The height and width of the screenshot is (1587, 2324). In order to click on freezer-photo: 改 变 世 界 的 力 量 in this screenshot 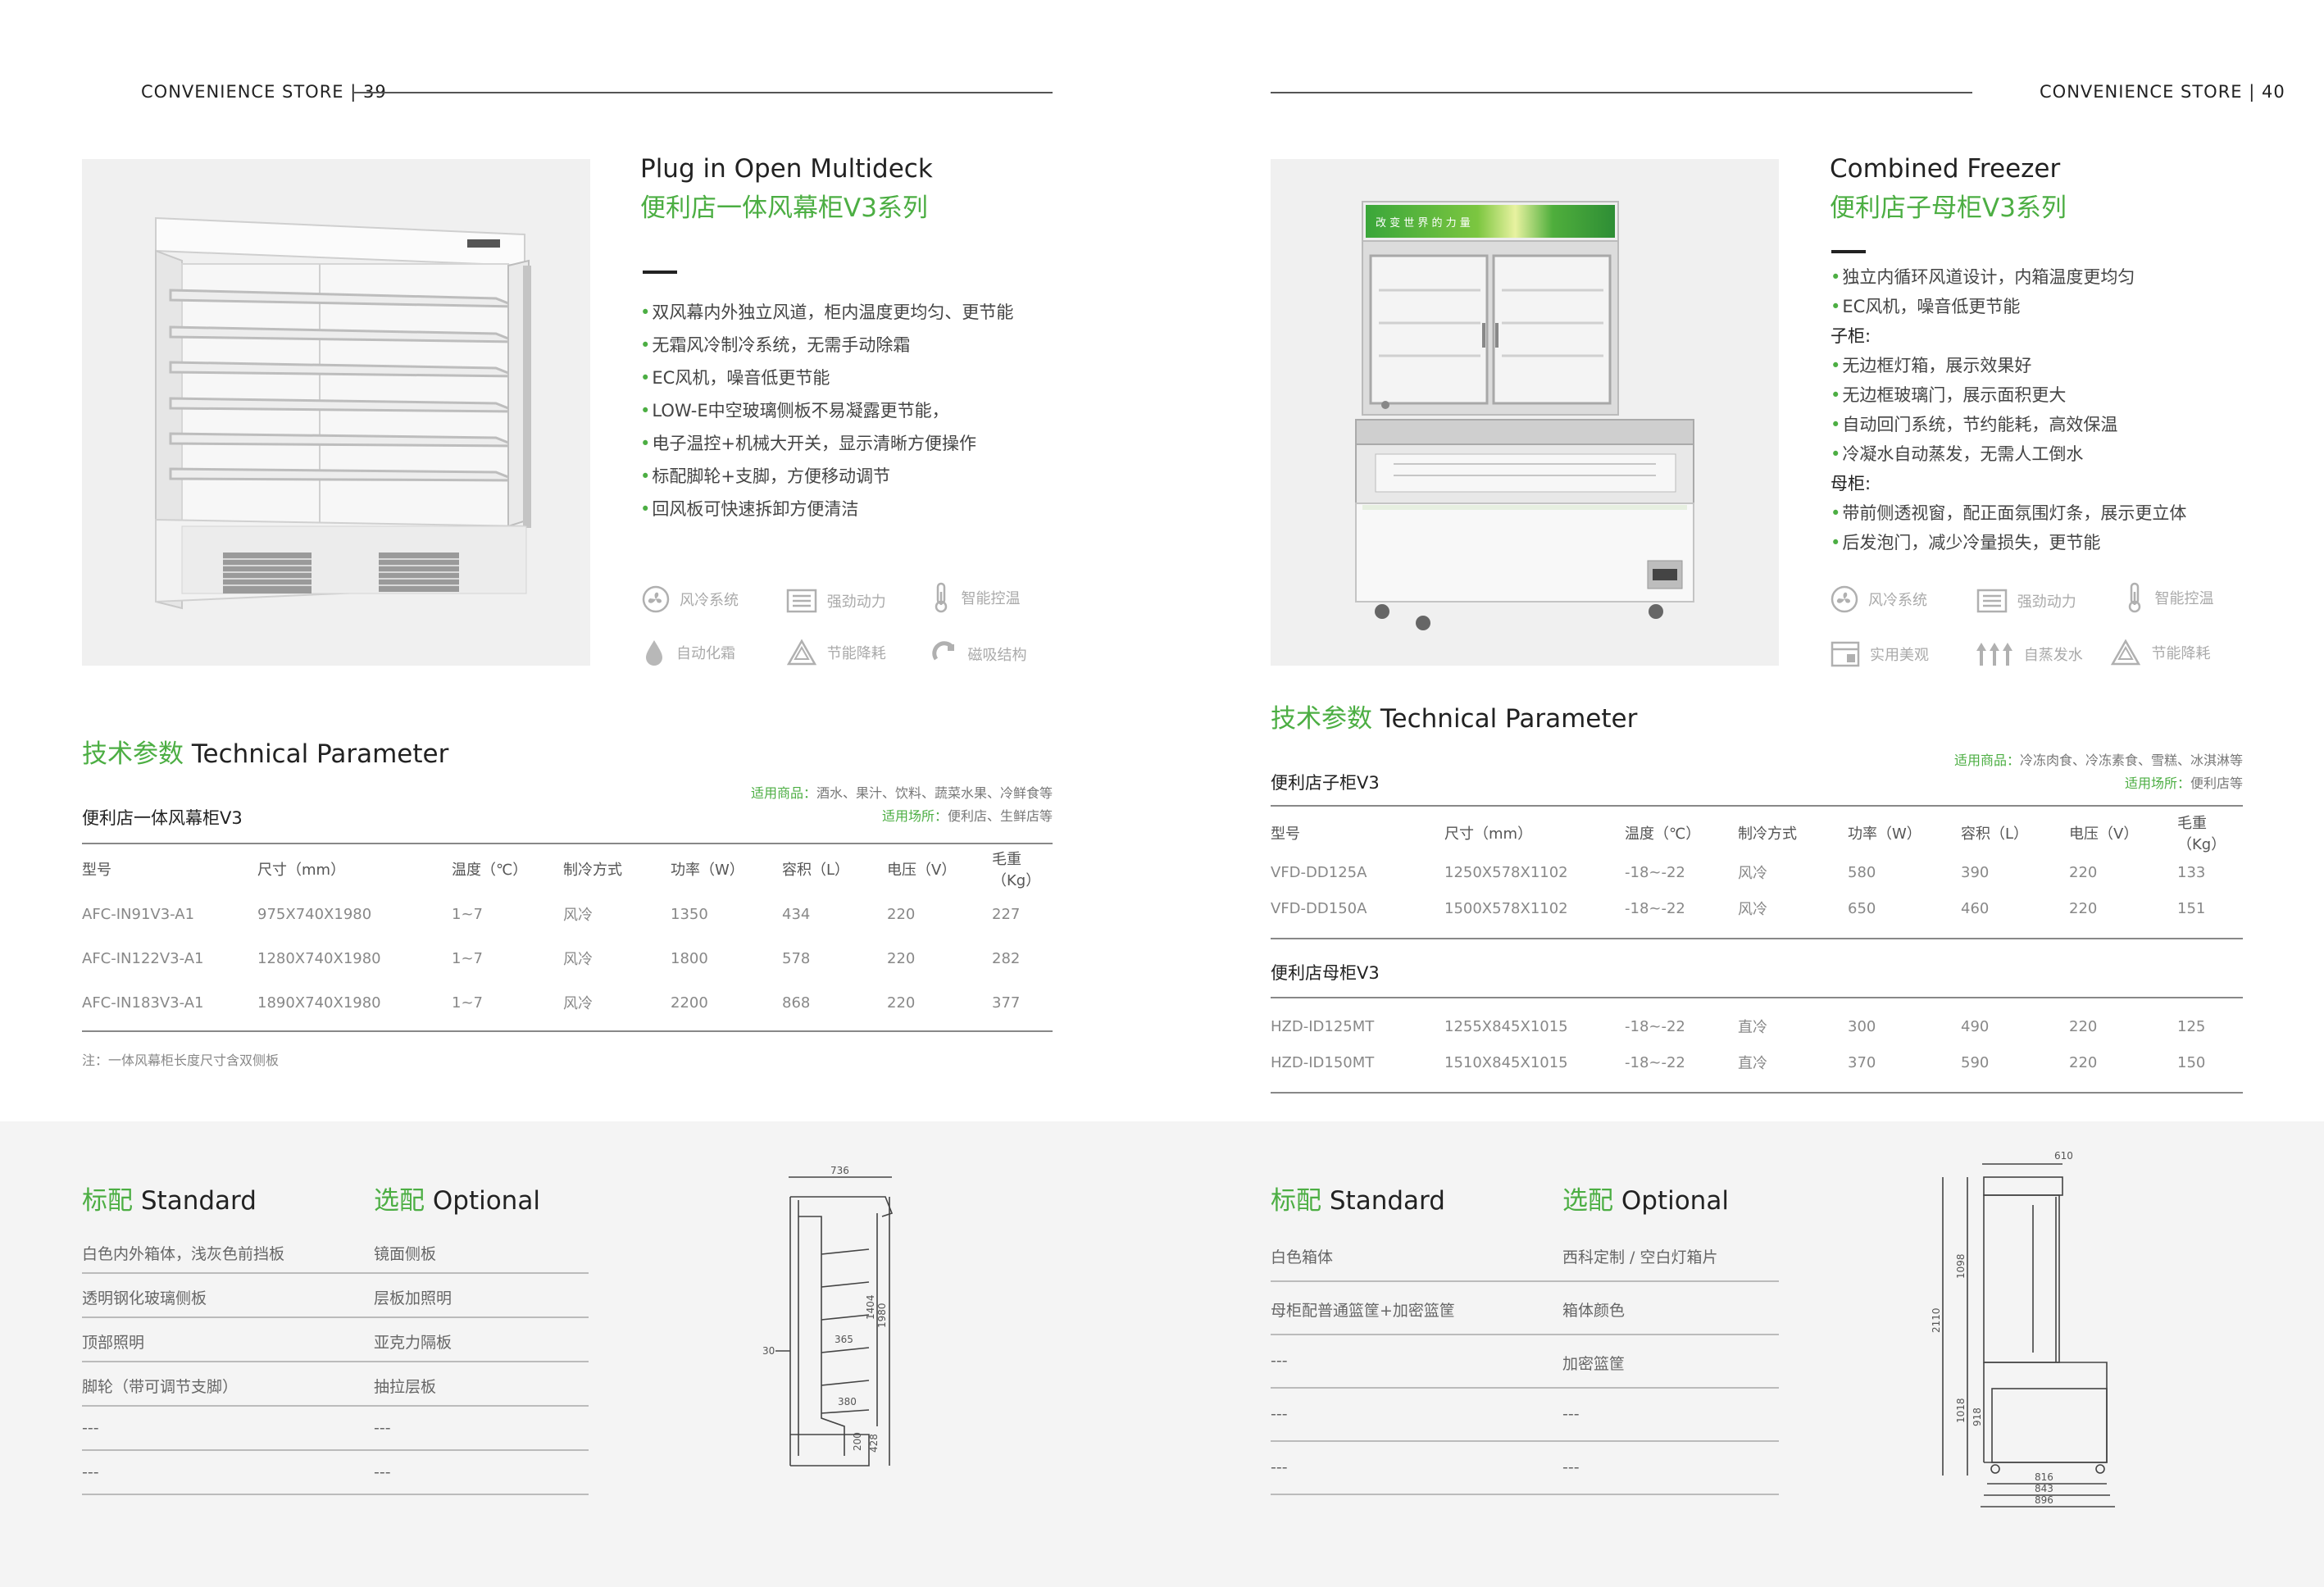, I will do `click(1525, 412)`.